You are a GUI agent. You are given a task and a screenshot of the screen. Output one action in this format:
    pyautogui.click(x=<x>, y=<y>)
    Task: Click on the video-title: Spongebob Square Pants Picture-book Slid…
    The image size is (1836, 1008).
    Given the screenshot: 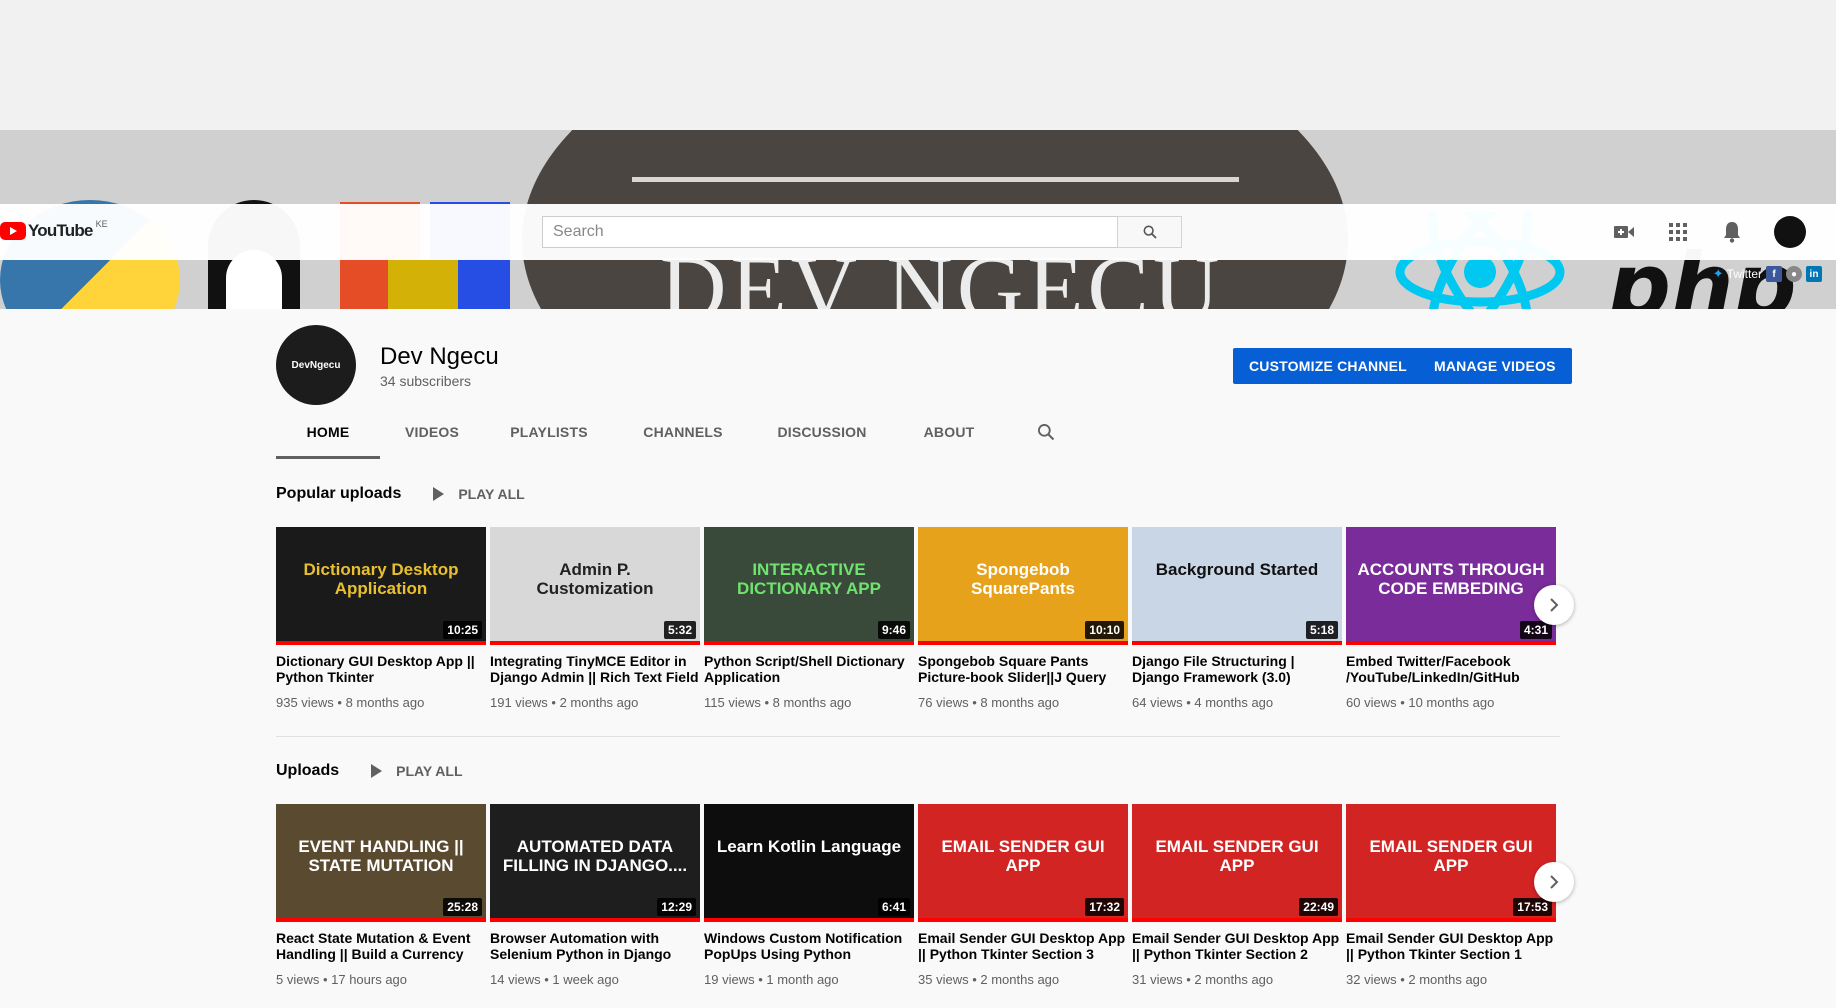 What is the action you would take?
    pyautogui.click(x=1023, y=669)
    